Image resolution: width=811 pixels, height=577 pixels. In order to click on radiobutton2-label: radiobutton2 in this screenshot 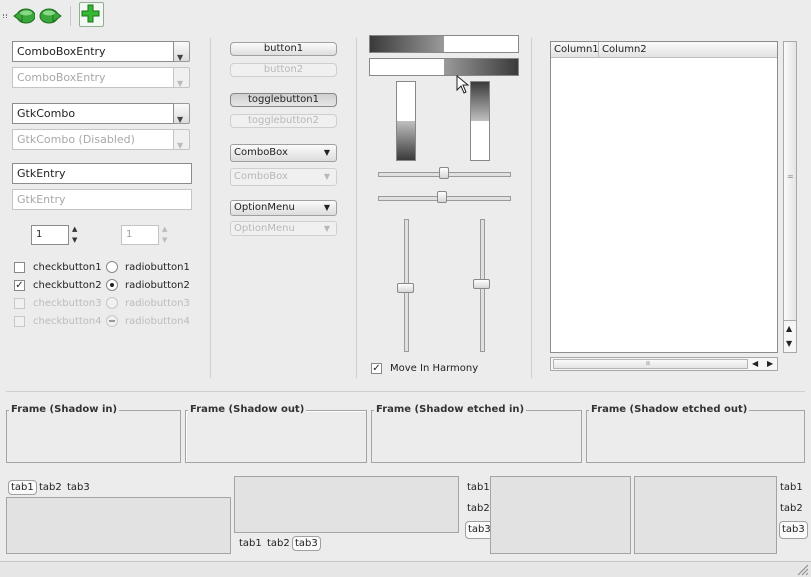, I will do `click(157, 286)`.